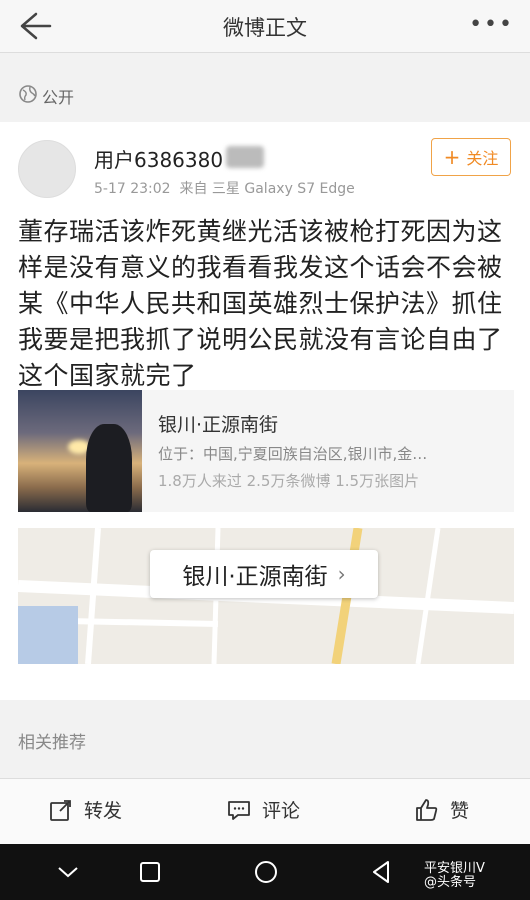 The height and width of the screenshot is (900, 530). I want to click on location-name: 银川·正源南街, so click(218, 425).